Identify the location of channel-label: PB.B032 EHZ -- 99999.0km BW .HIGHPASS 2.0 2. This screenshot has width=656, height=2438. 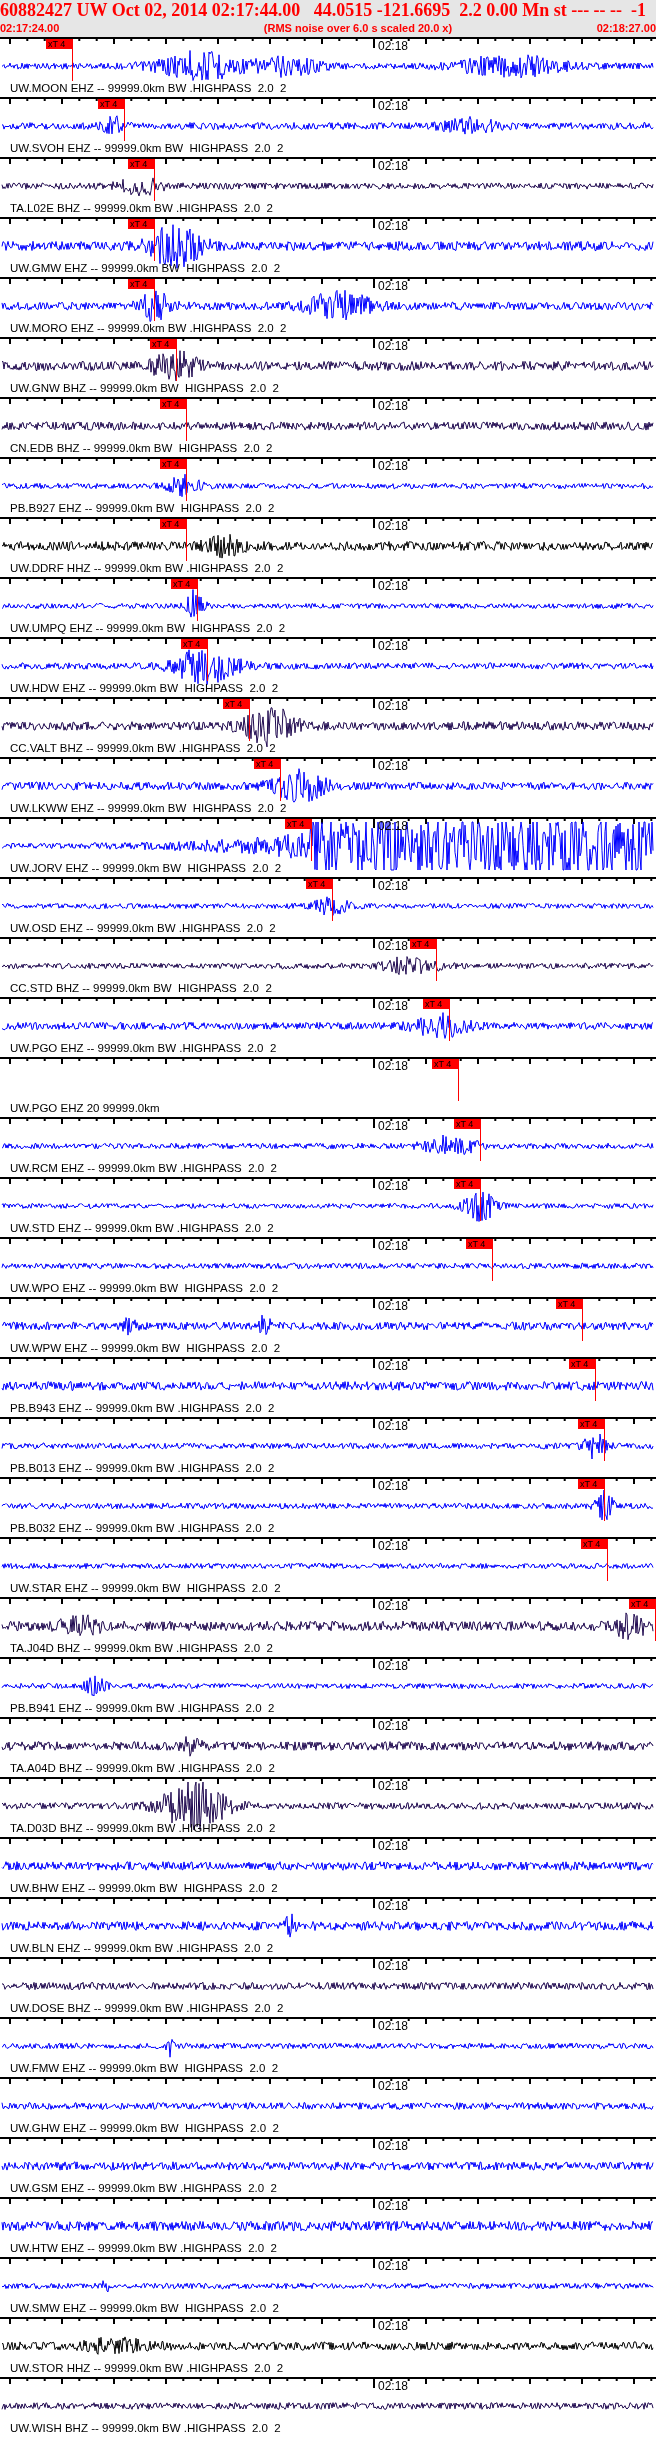
(142, 1528).